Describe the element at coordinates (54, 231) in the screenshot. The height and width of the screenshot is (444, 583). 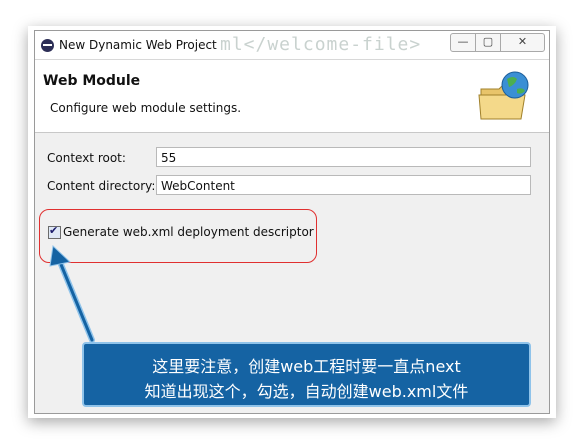
I see `generate-webxml-checkbox` at that location.